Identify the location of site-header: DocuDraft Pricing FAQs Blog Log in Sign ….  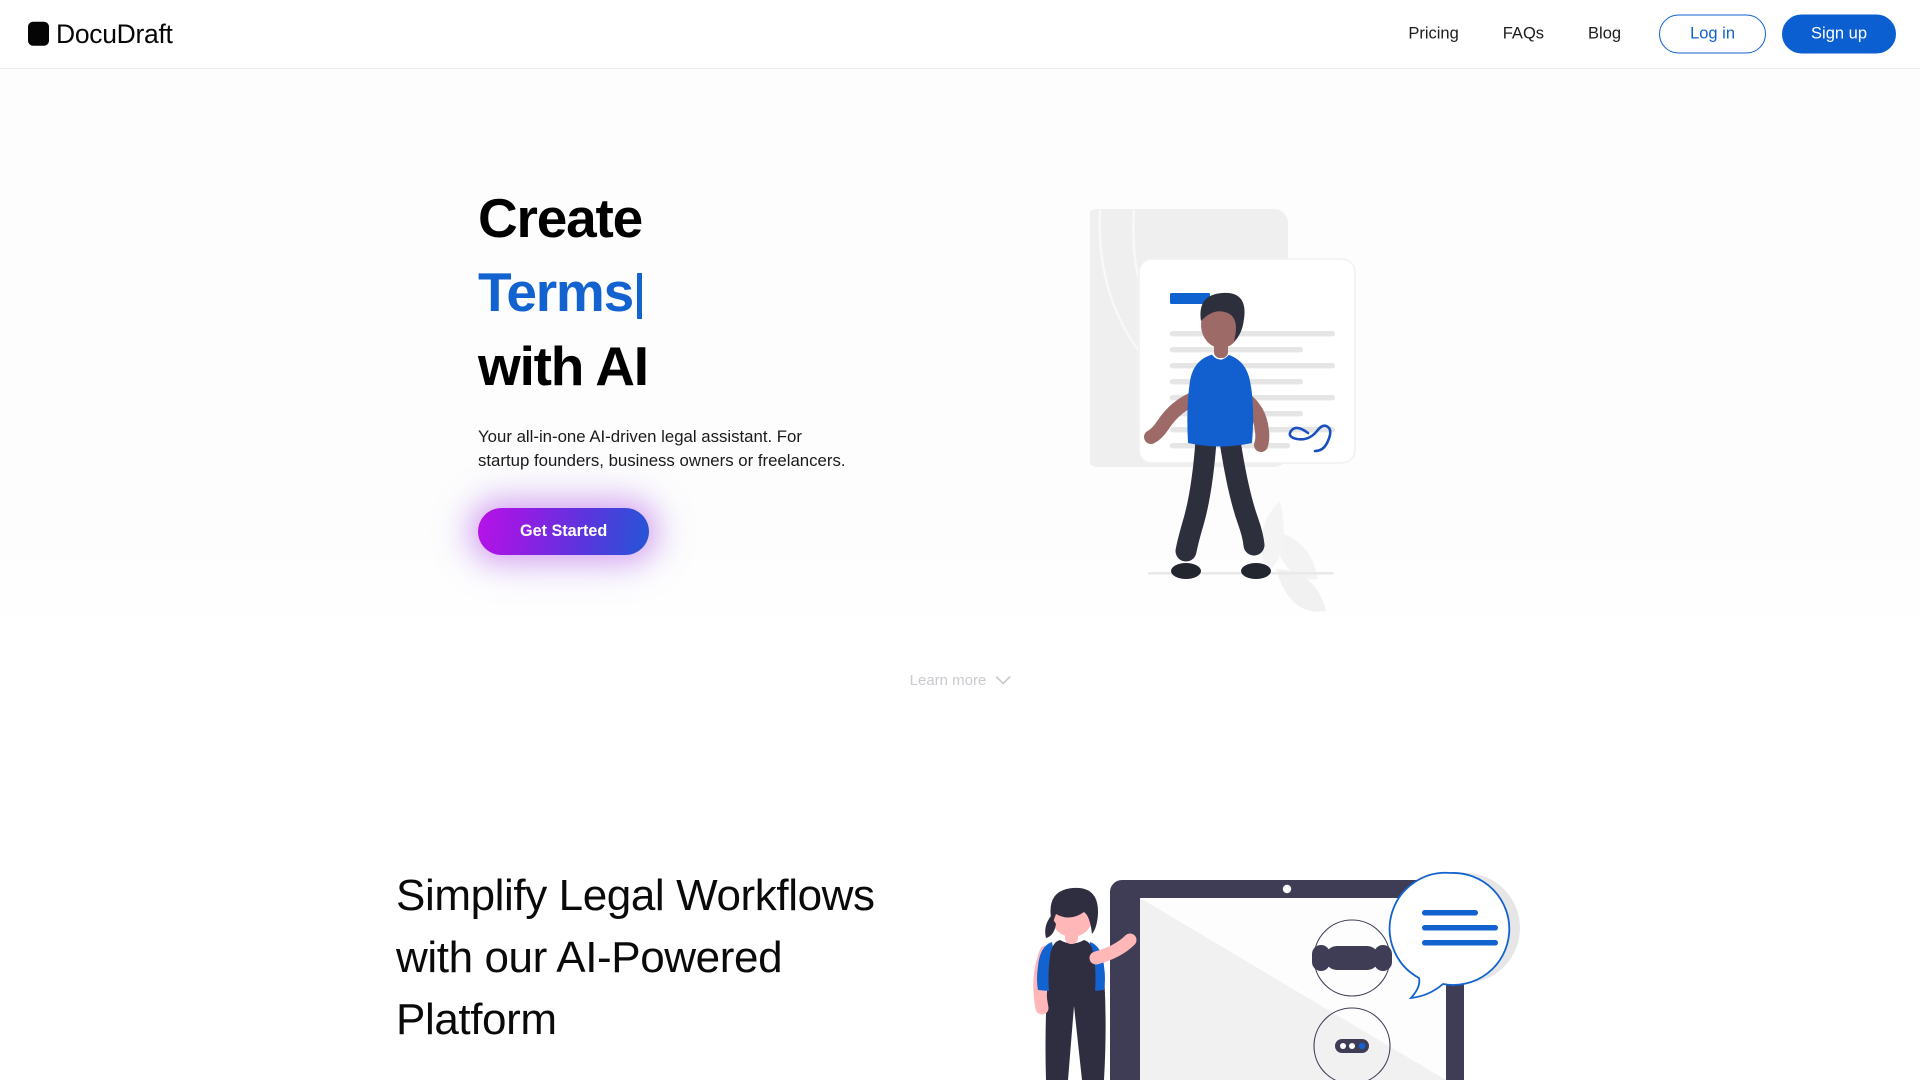
(960, 34).